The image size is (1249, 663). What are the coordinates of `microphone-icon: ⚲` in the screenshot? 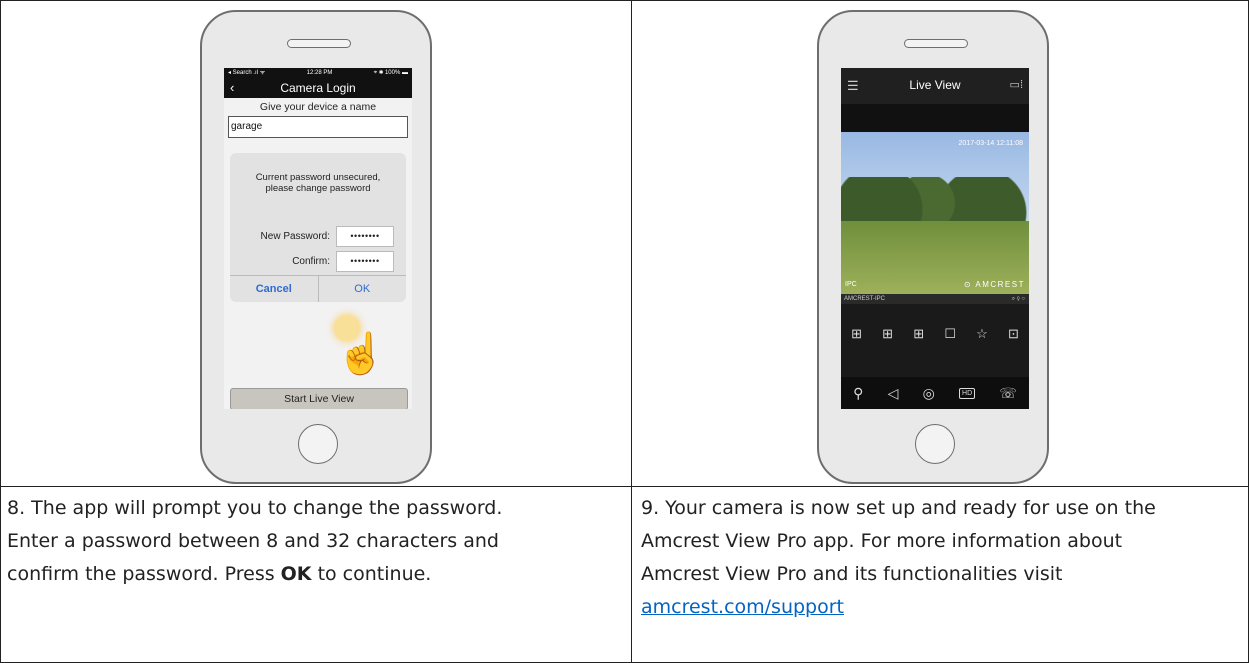 It's located at (858, 393).